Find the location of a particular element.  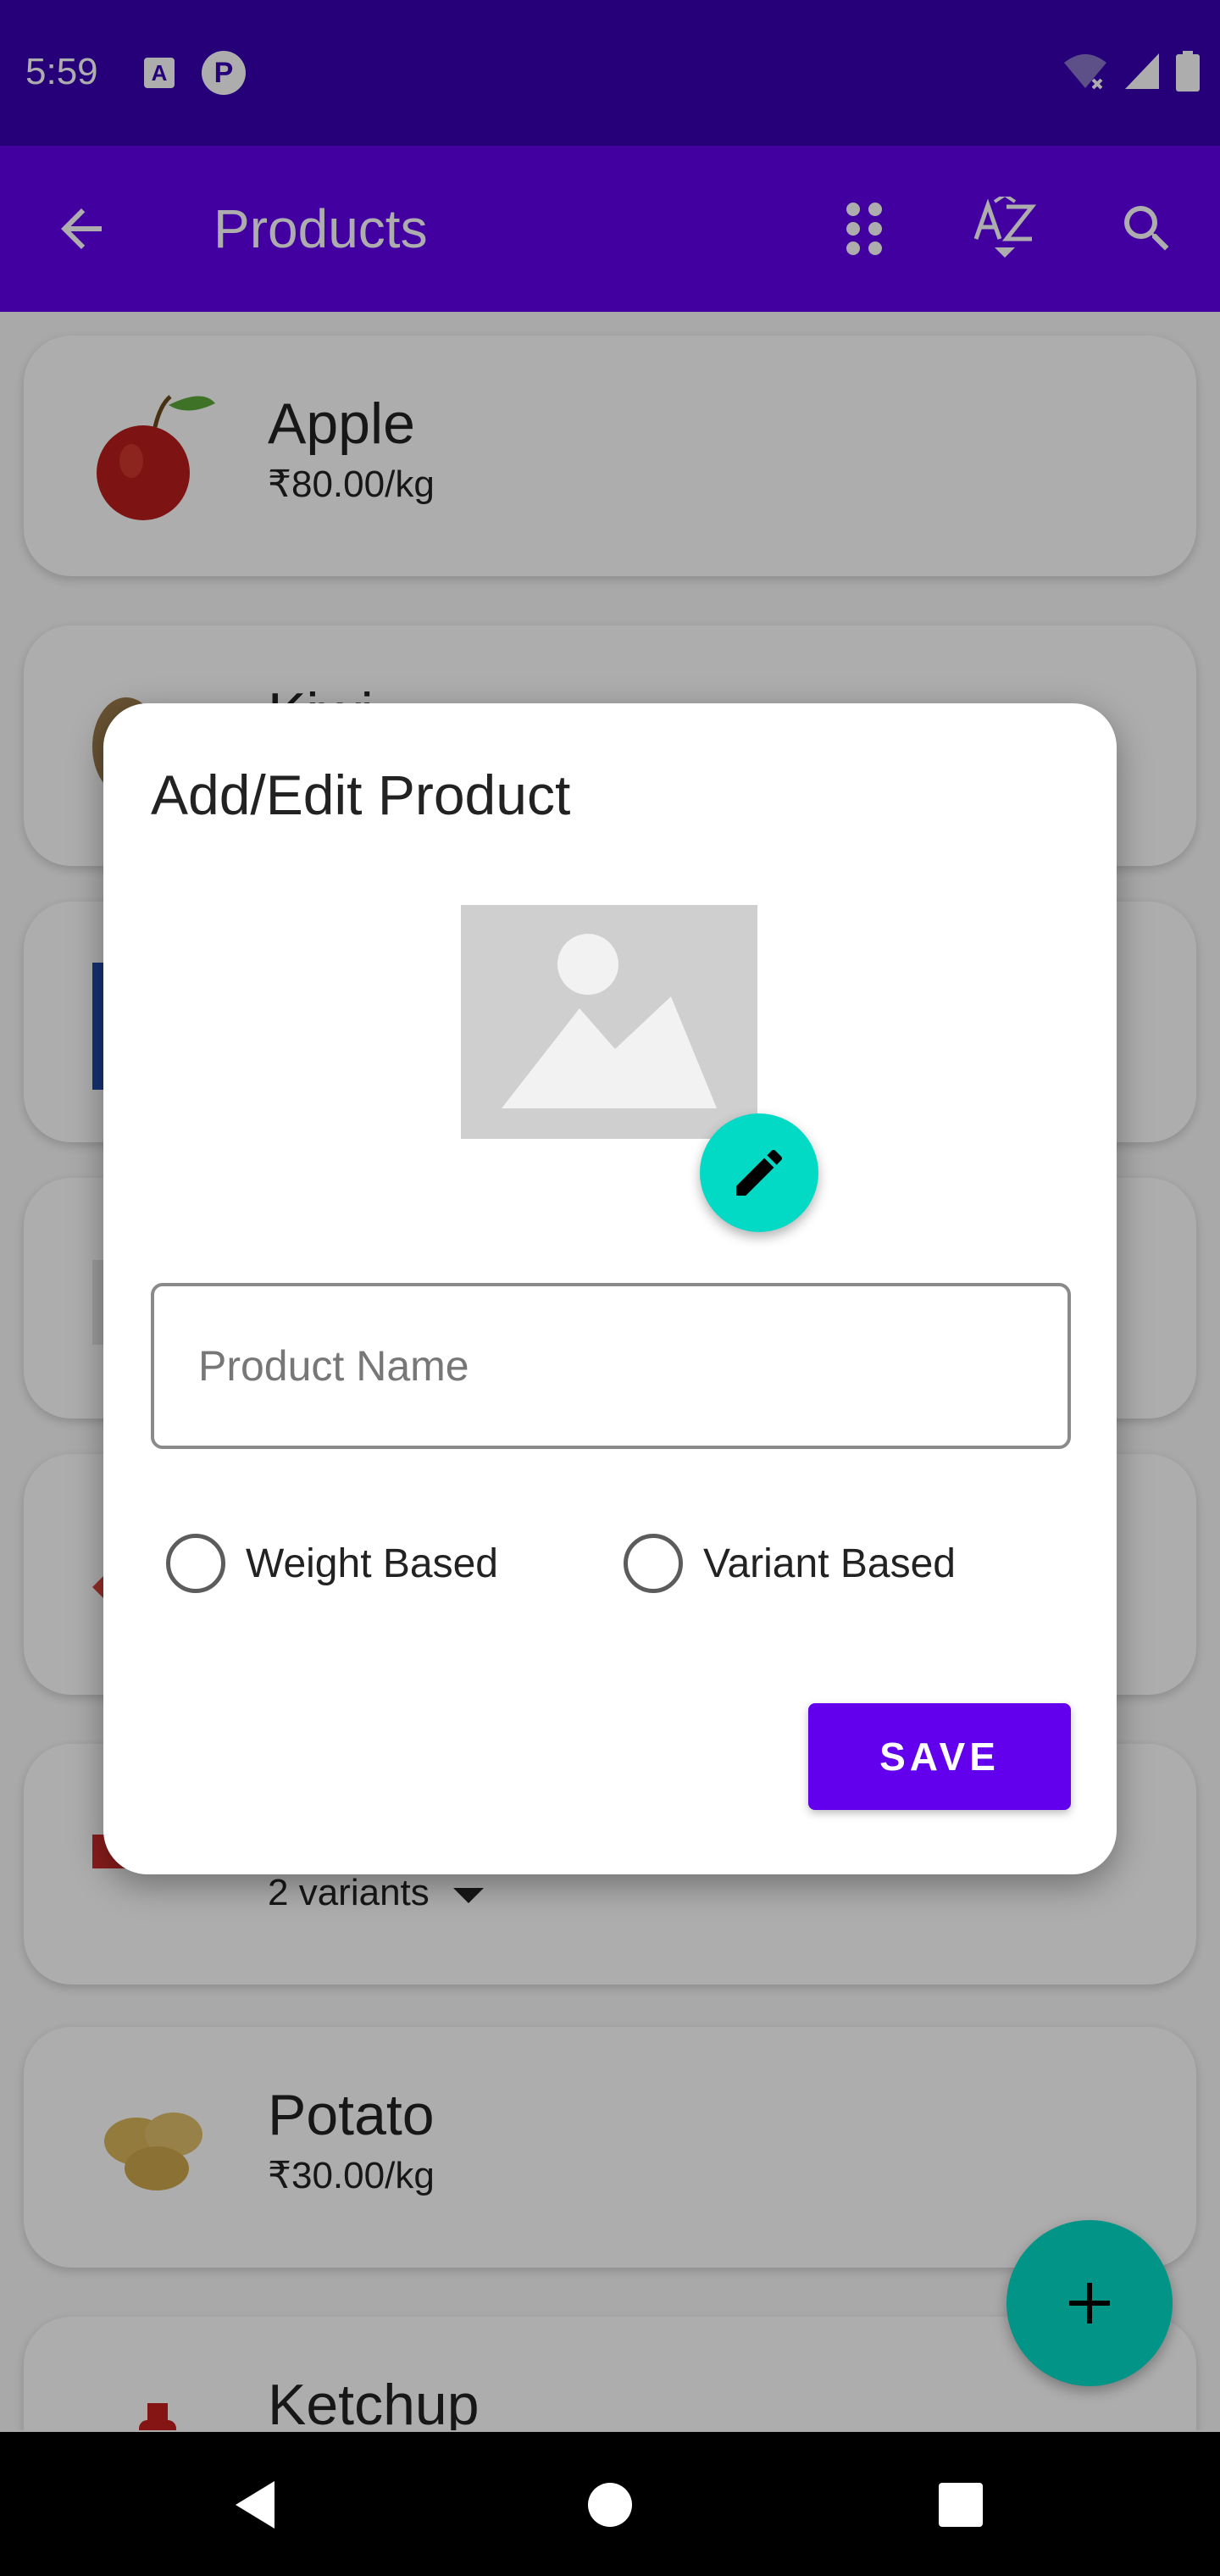

system-nav-bar is located at coordinates (610, 2504).